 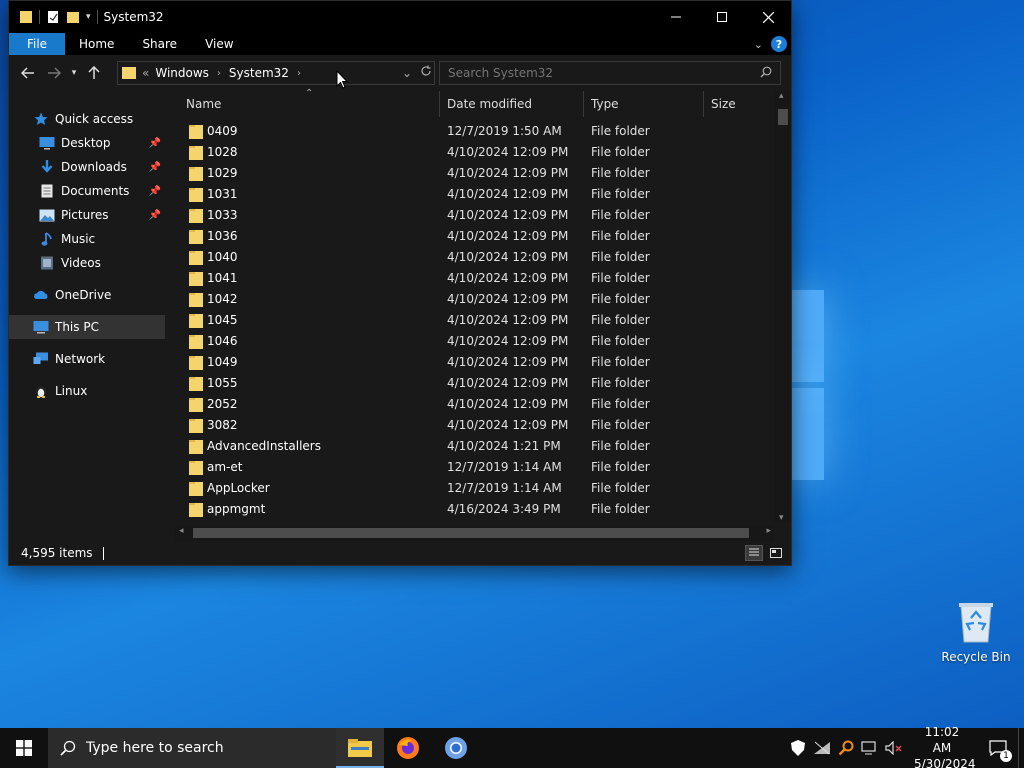 What do you see at coordinates (783, 117) in the screenshot?
I see `vertical-scroll-thumb` at bounding box center [783, 117].